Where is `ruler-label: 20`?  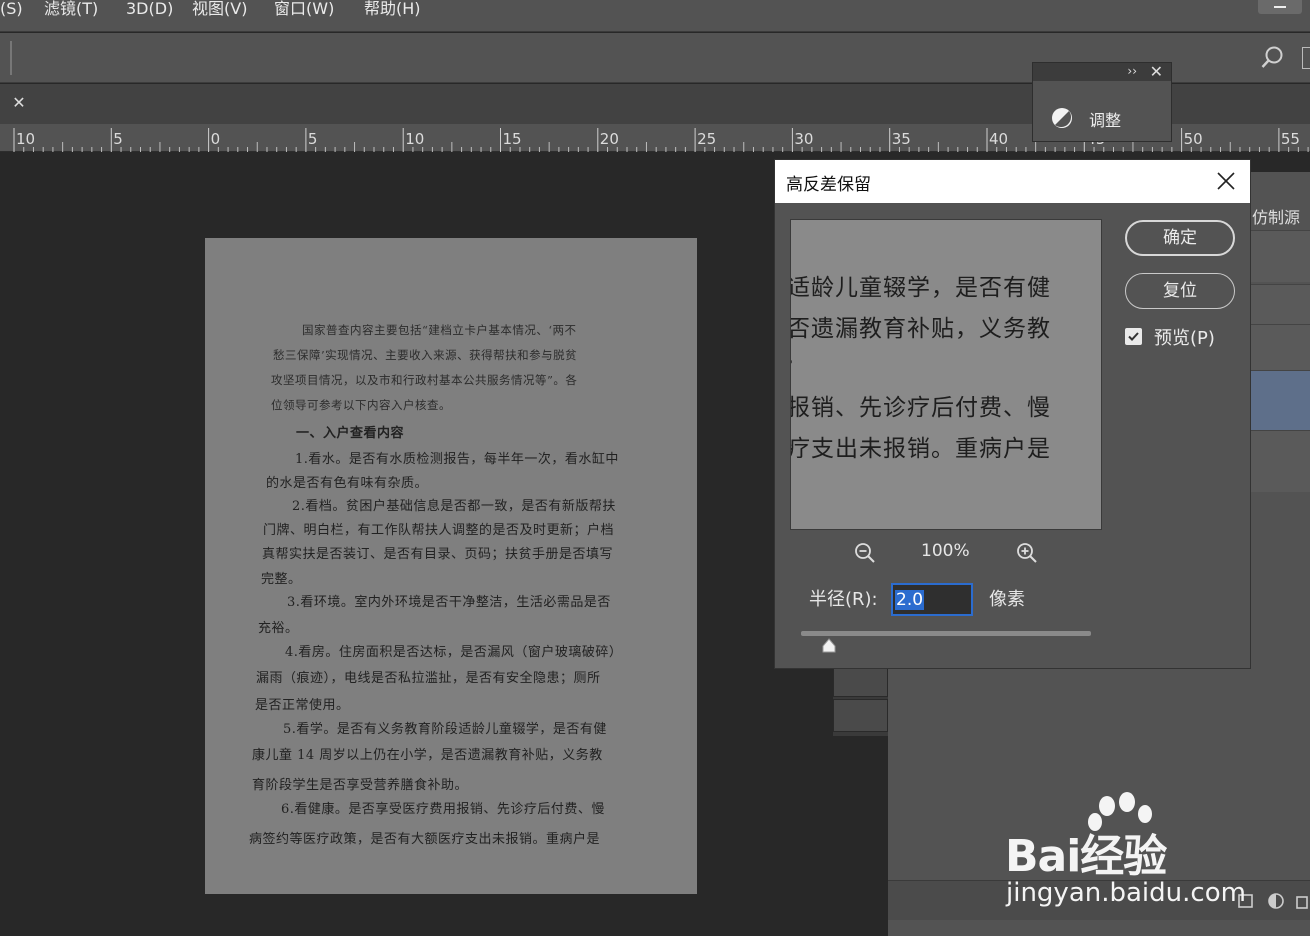 ruler-label: 20 is located at coordinates (609, 139).